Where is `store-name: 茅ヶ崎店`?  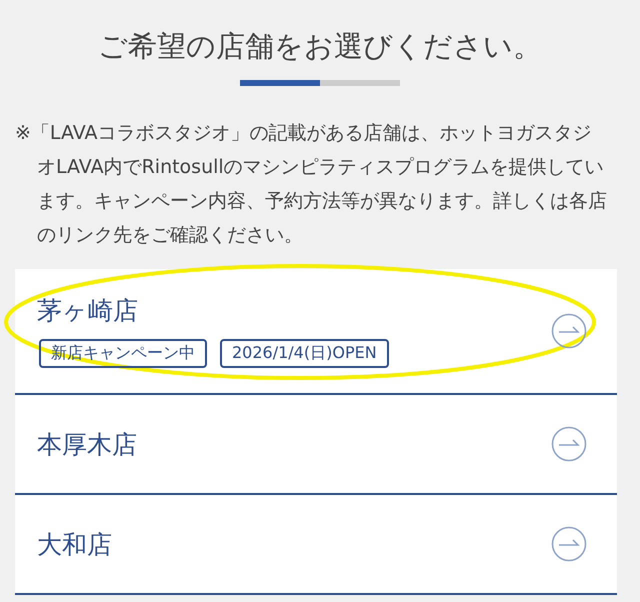
store-name: 茅ヶ崎店 is located at coordinates (88, 311).